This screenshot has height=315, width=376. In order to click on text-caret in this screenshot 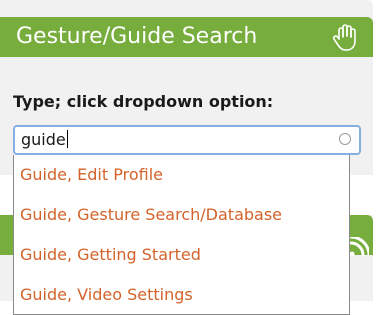, I will do `click(67, 139)`.